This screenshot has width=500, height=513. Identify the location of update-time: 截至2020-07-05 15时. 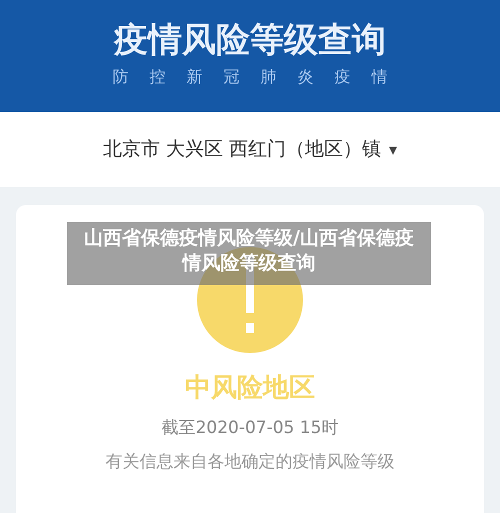
(250, 428).